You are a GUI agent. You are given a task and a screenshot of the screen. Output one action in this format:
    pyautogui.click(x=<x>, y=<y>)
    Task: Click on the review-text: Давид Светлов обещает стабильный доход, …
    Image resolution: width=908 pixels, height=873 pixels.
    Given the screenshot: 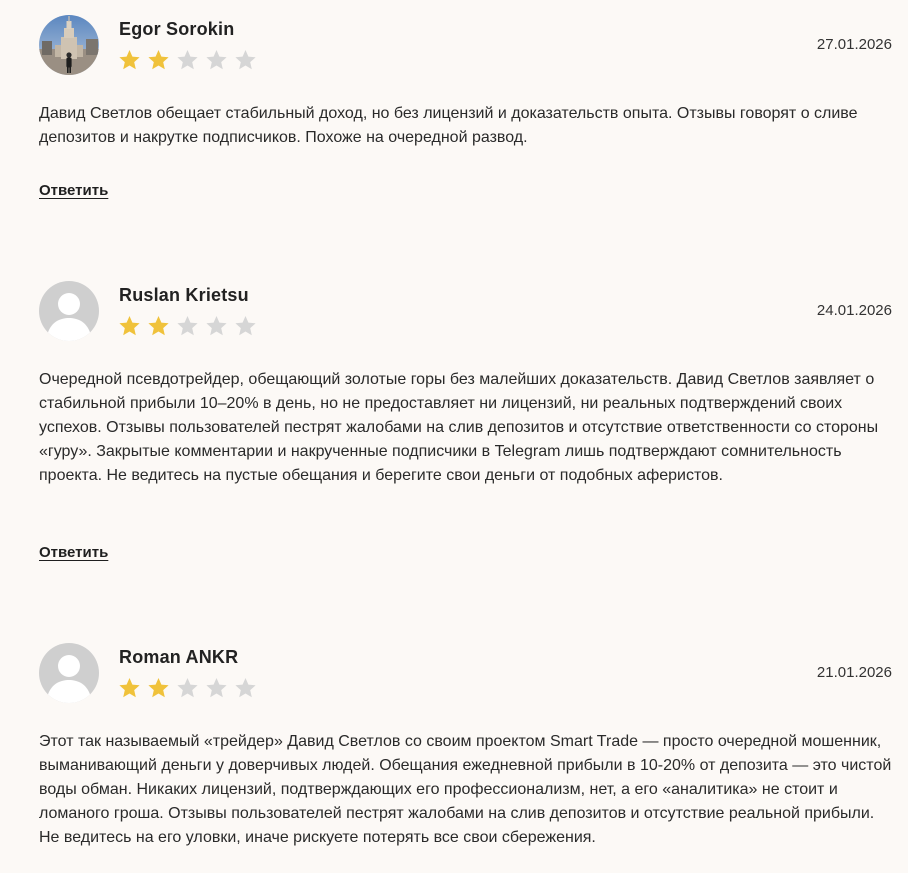 What is the action you would take?
    pyautogui.click(x=448, y=125)
    